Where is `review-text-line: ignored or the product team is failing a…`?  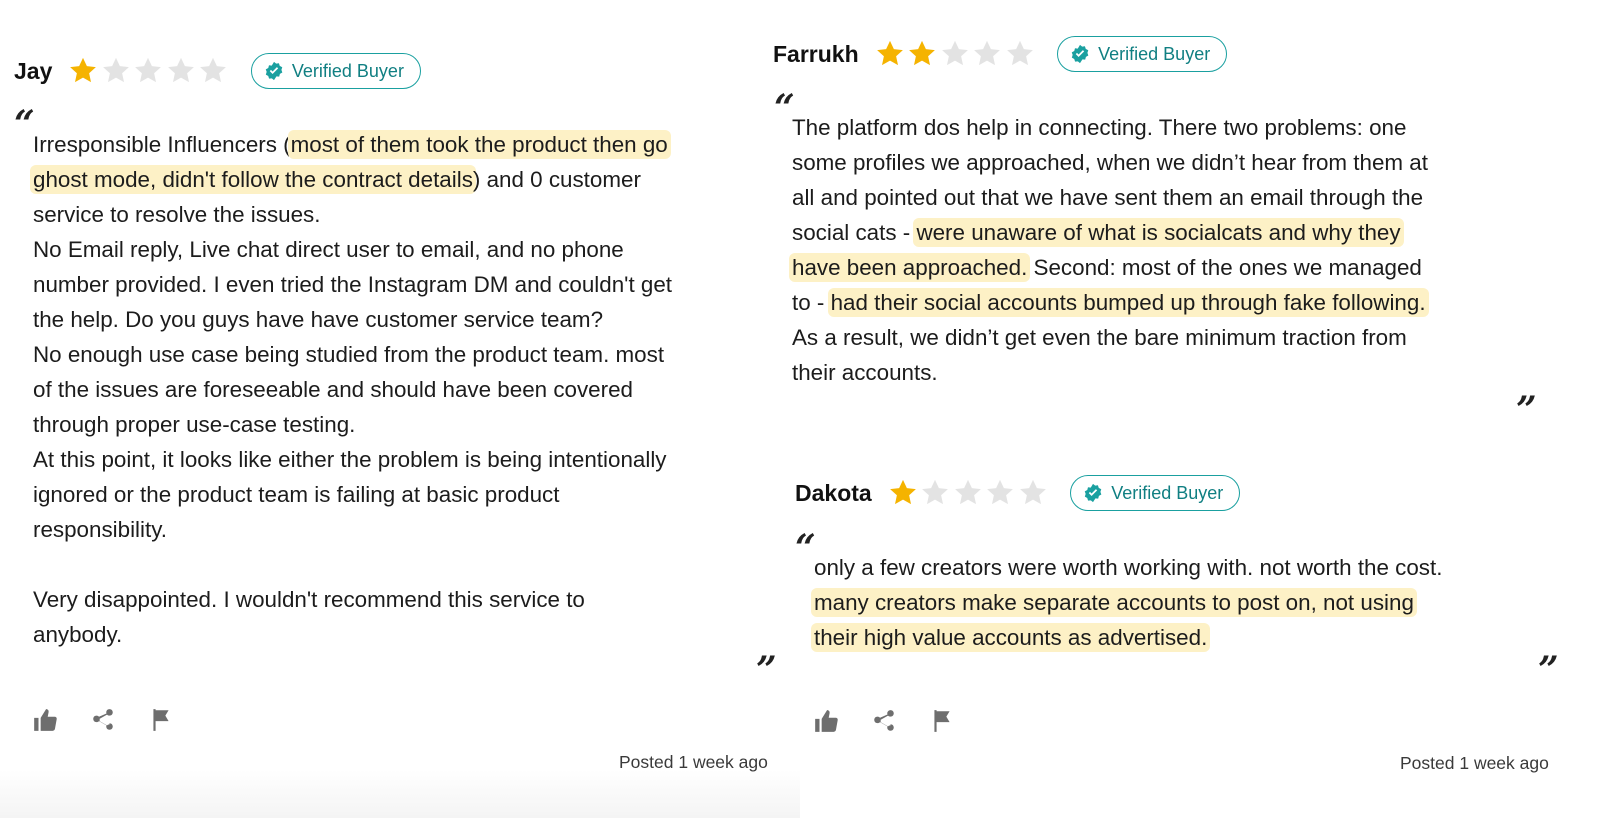
review-text-line: ignored or the product team is failing a… is located at coordinates (352, 494).